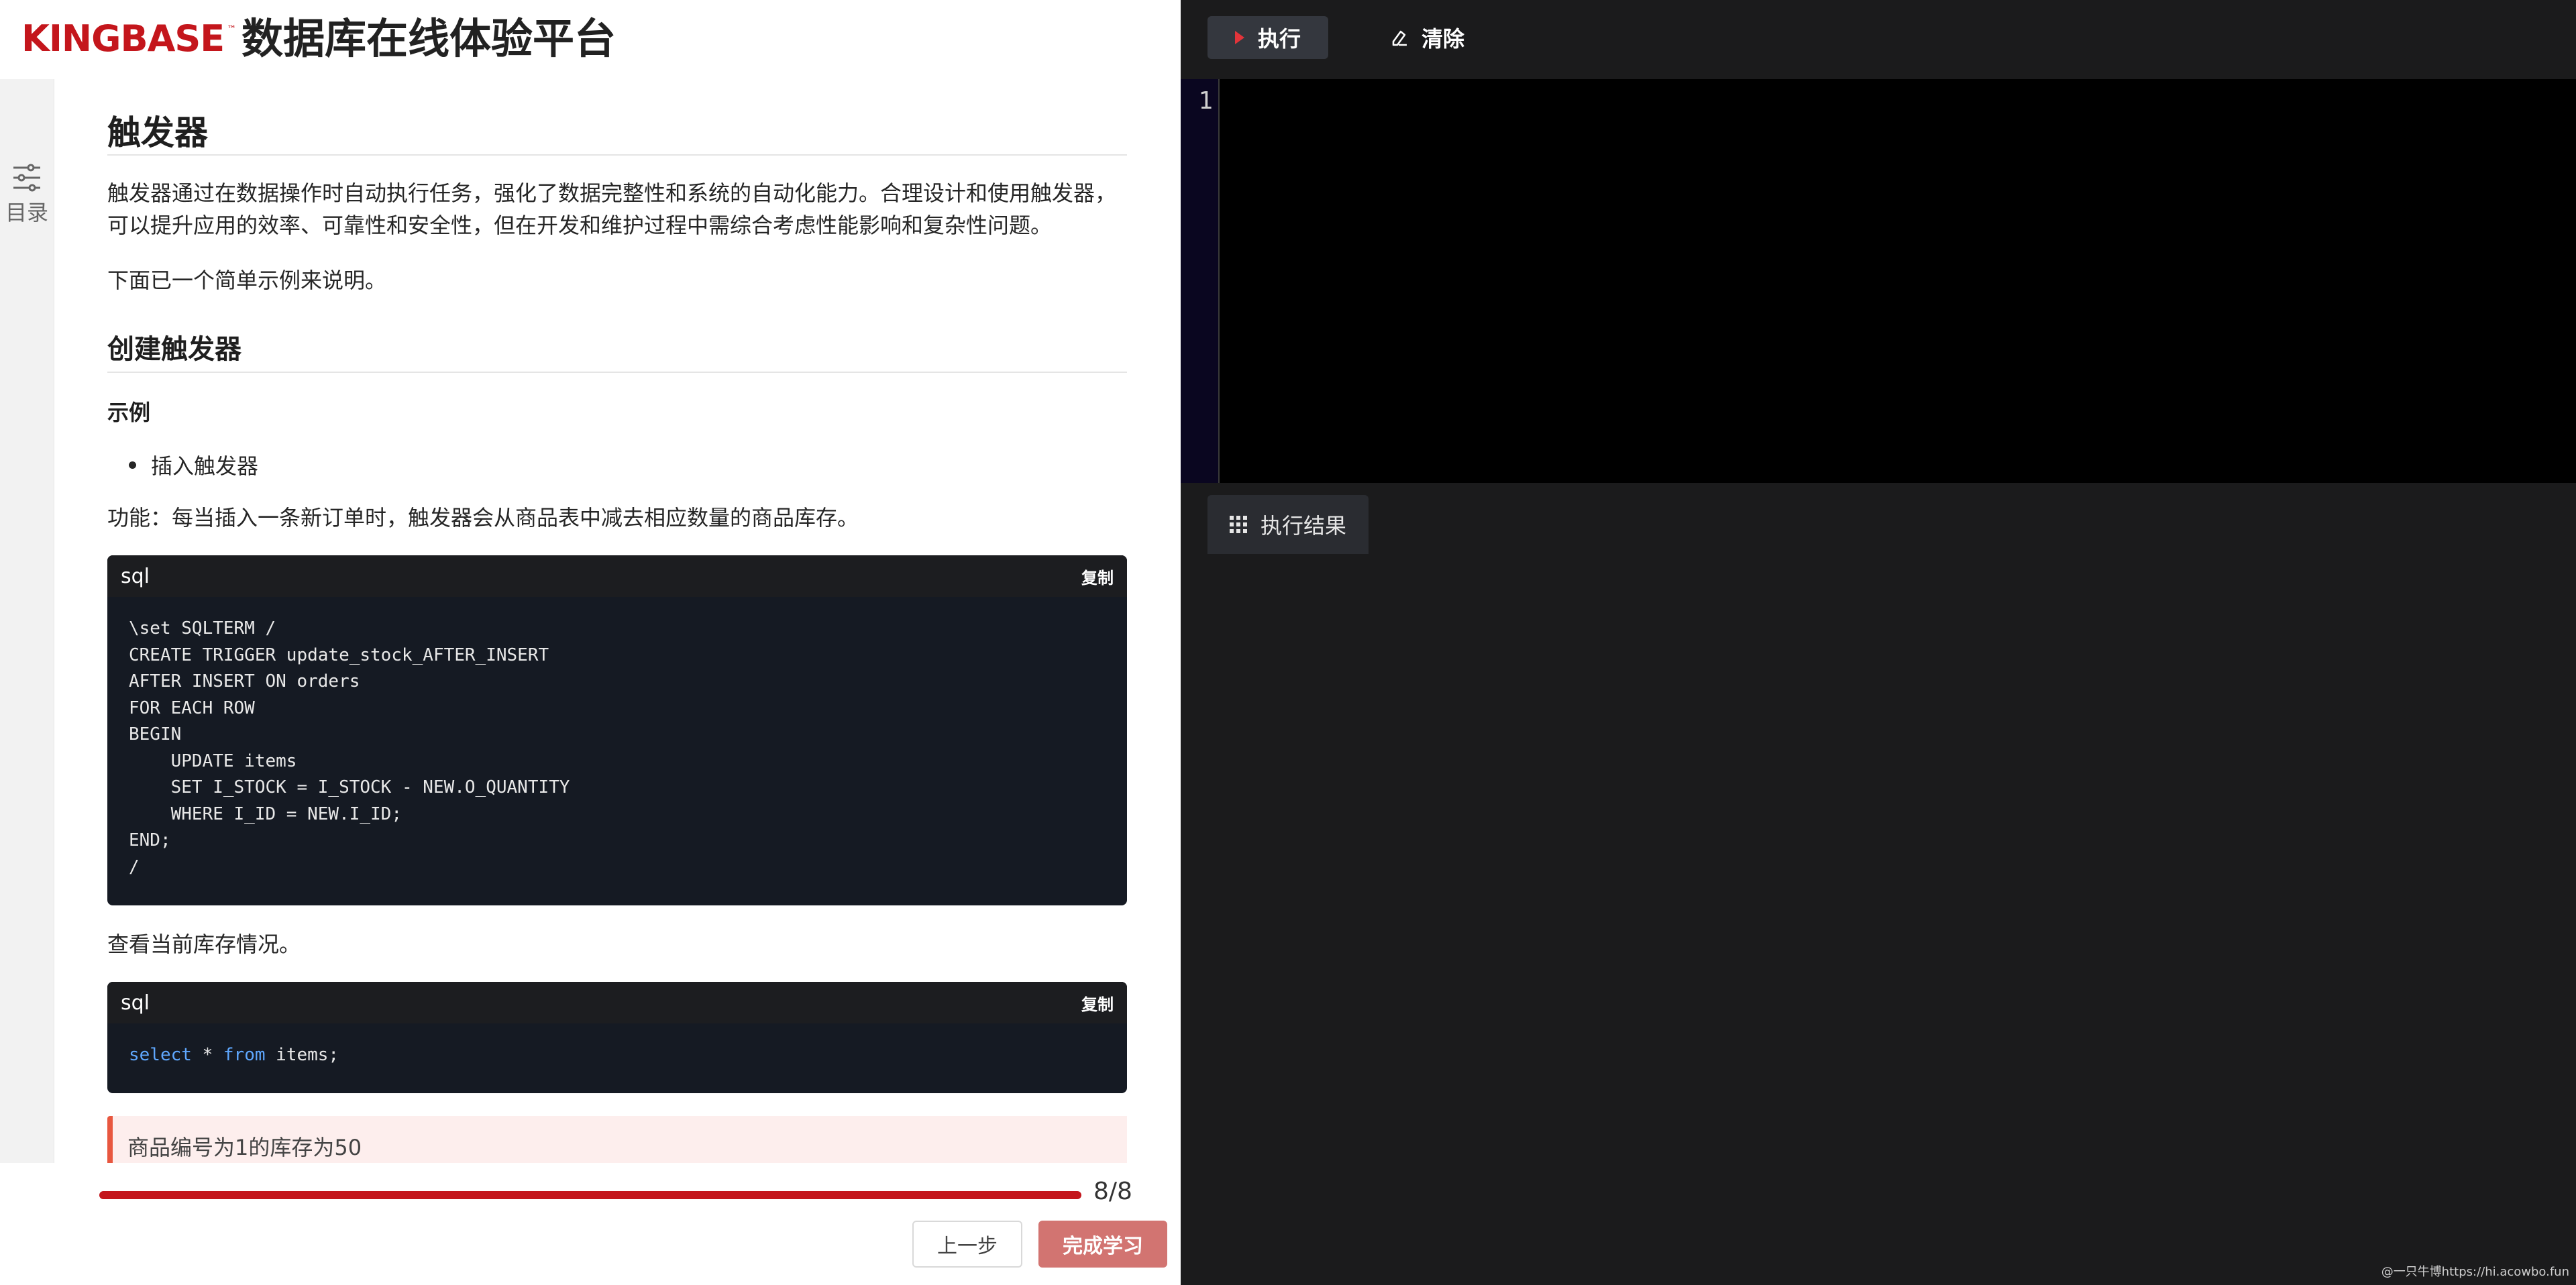 This screenshot has width=2576, height=1285. What do you see at coordinates (232, 29) in the screenshot?
I see `logo-trademark: ™` at bounding box center [232, 29].